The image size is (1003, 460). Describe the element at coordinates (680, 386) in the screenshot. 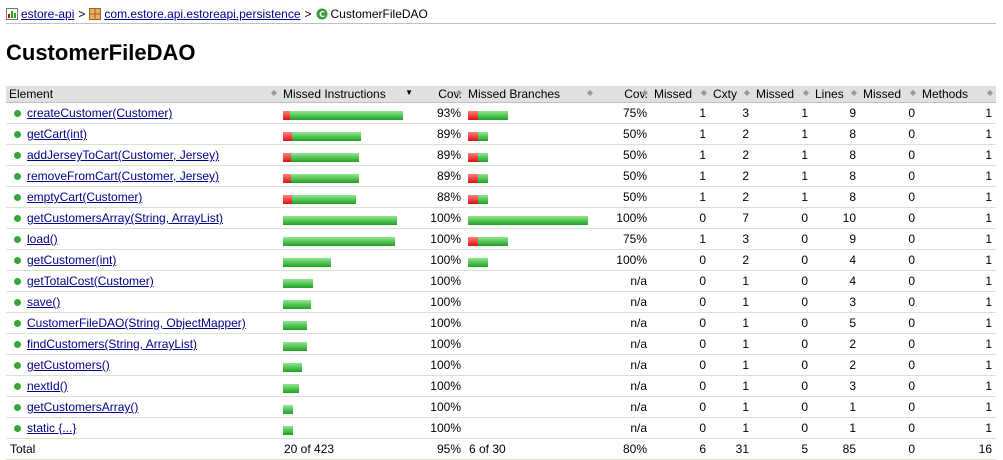

I see `missed-complexity: 0` at that location.